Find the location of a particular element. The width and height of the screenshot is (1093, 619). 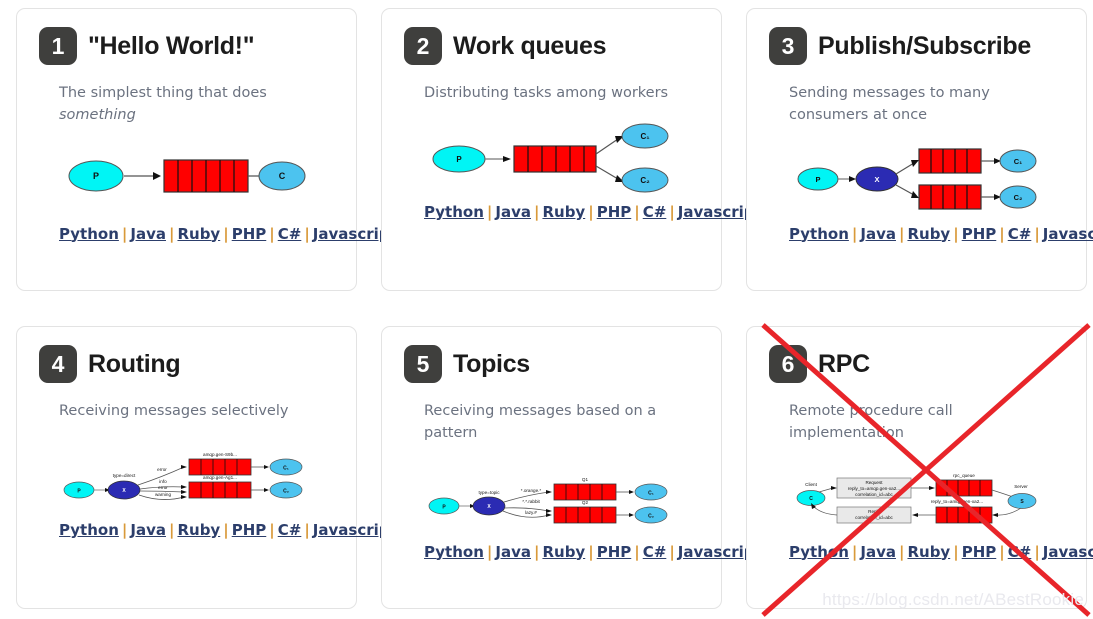

diagram-work-queues: P C₁ C₂ is located at coordinates (551, 155).